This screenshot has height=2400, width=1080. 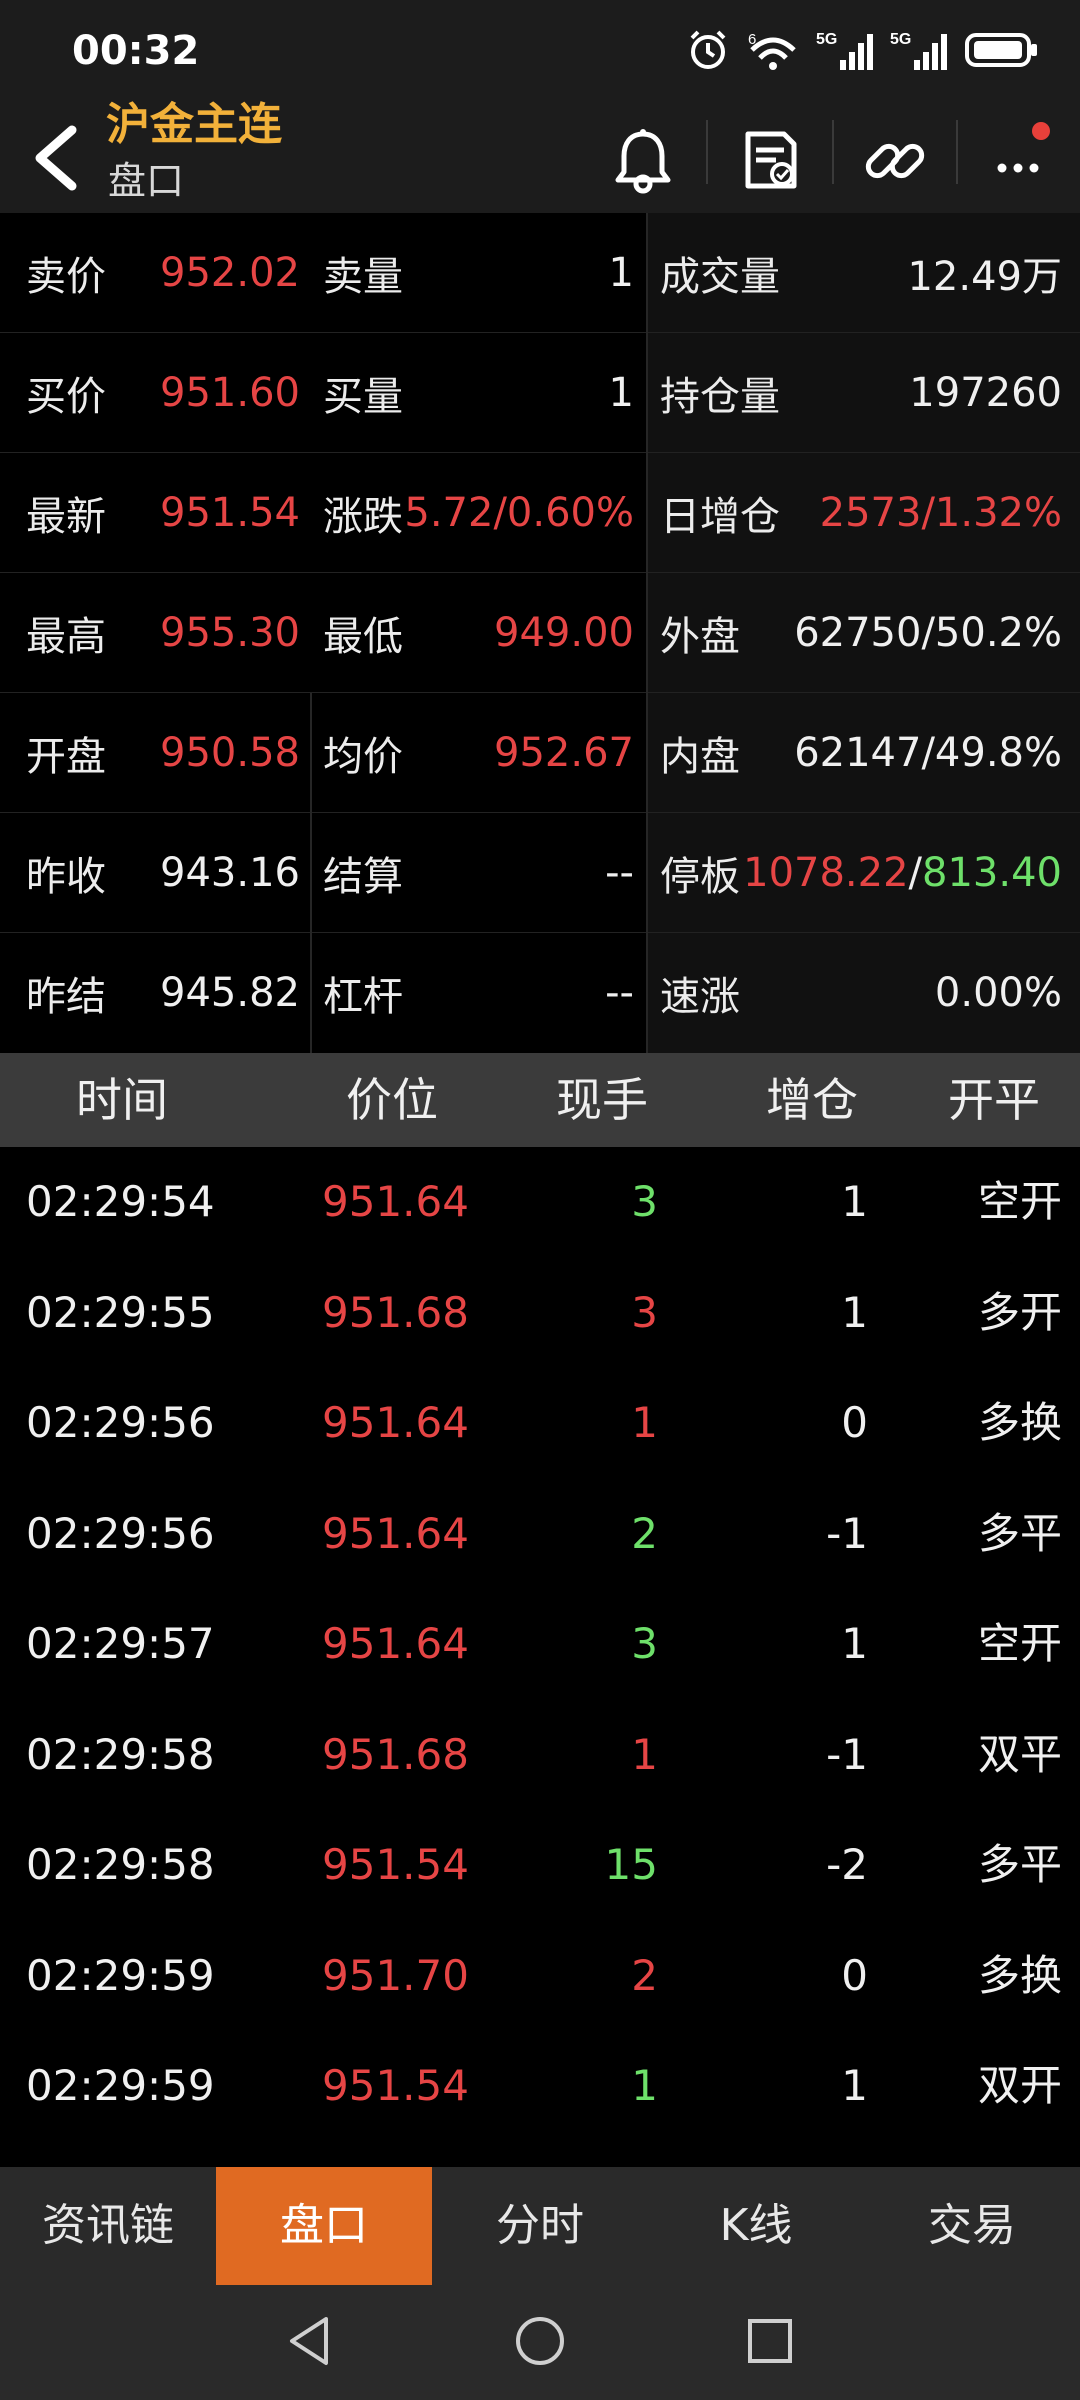 I want to click on tab-item: 分时, so click(x=540, y=2226).